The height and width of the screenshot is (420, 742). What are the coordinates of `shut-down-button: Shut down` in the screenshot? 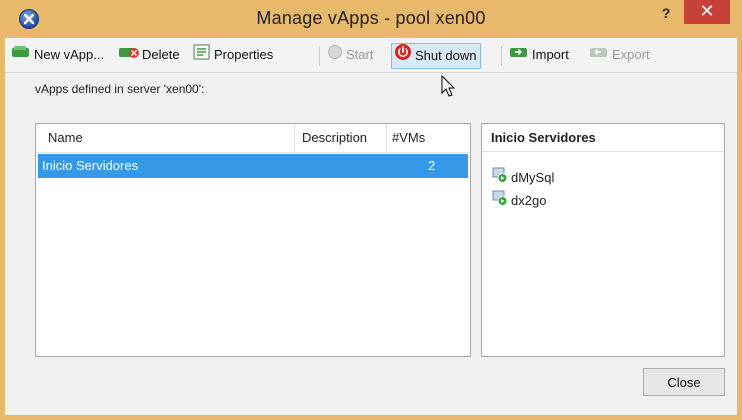 It's located at (436, 56).